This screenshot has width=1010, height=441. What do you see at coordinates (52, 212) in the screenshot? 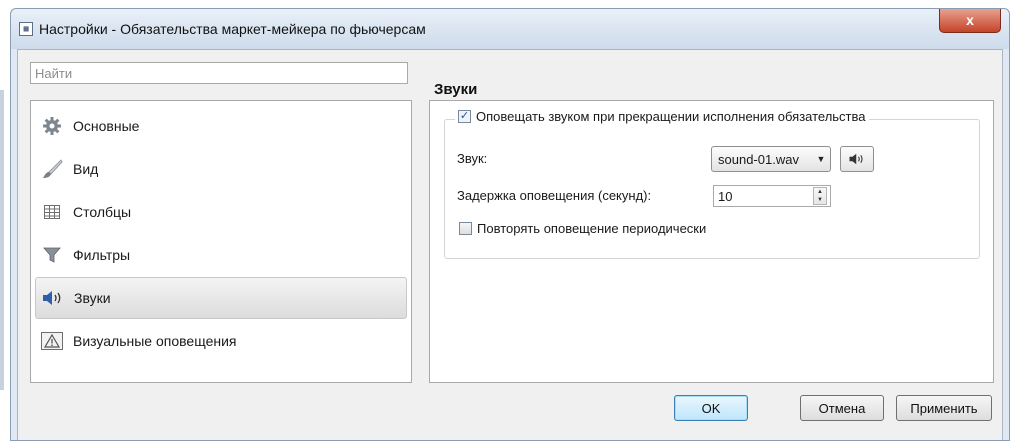
I see `table-icon` at bounding box center [52, 212].